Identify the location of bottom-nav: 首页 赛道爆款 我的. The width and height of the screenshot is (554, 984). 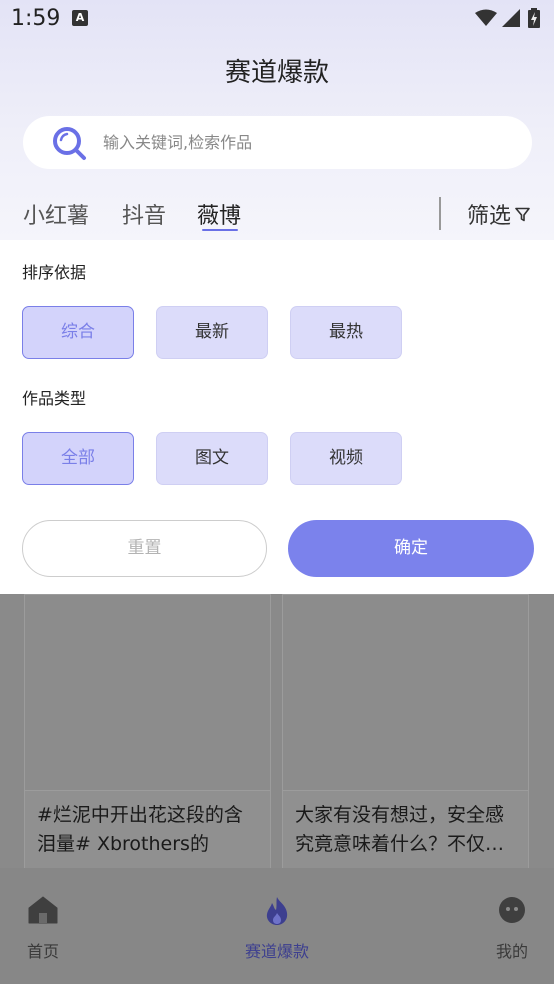
(277, 926).